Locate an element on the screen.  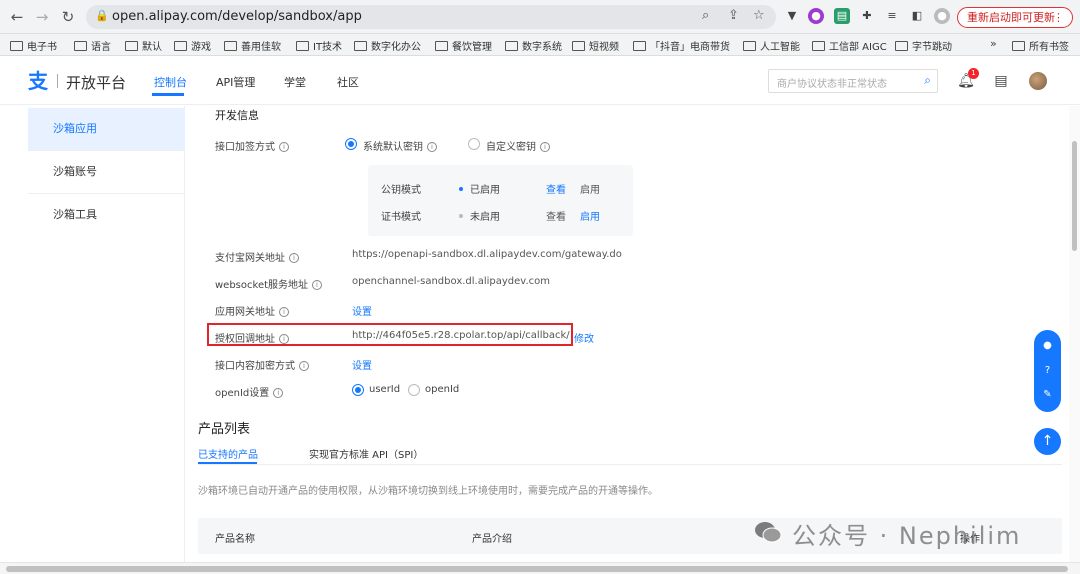
bookmark-folder: 默认 is located at coordinates (143, 45).